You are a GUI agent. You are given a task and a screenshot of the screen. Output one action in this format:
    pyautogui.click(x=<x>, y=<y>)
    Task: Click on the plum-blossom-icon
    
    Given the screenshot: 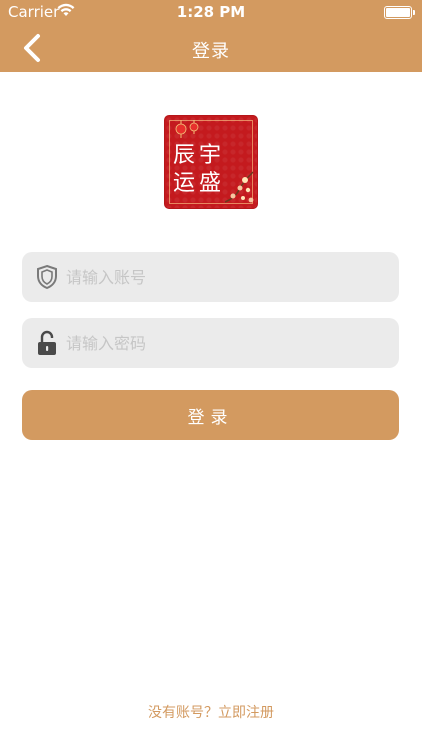 What is the action you would take?
    pyautogui.click(x=239, y=187)
    